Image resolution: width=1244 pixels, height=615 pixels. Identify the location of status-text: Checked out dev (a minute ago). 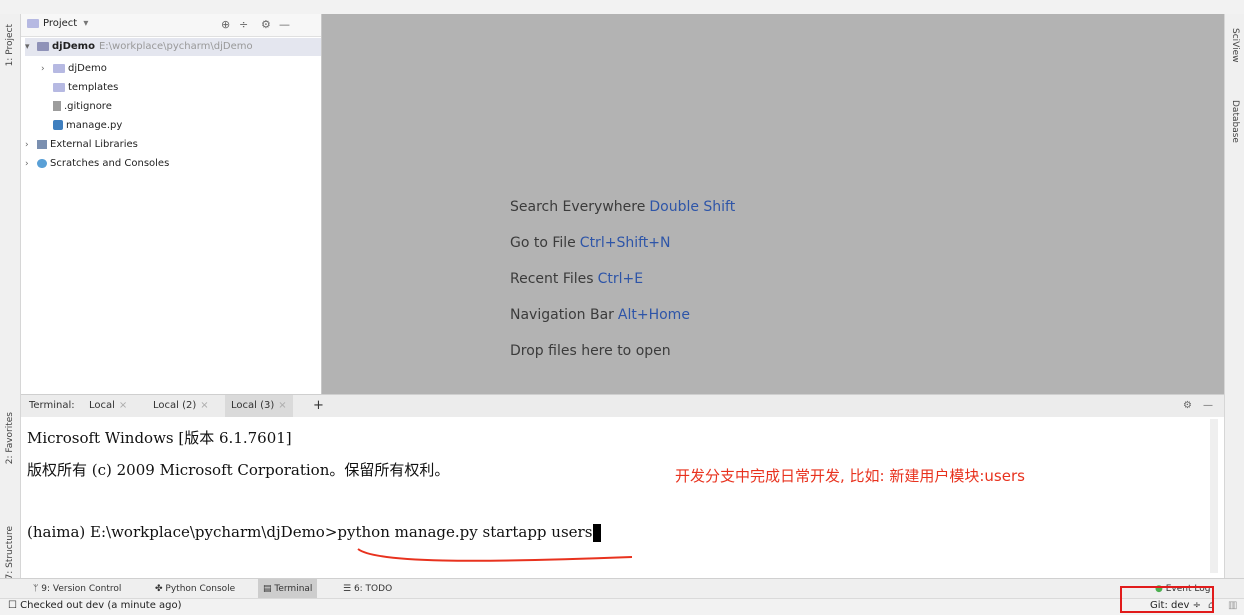
(101, 605).